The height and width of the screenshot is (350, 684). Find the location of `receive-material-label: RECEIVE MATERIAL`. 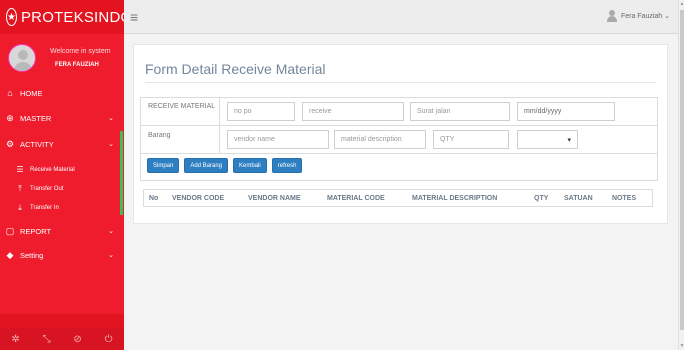

receive-material-label: RECEIVE MATERIAL is located at coordinates (182, 106).